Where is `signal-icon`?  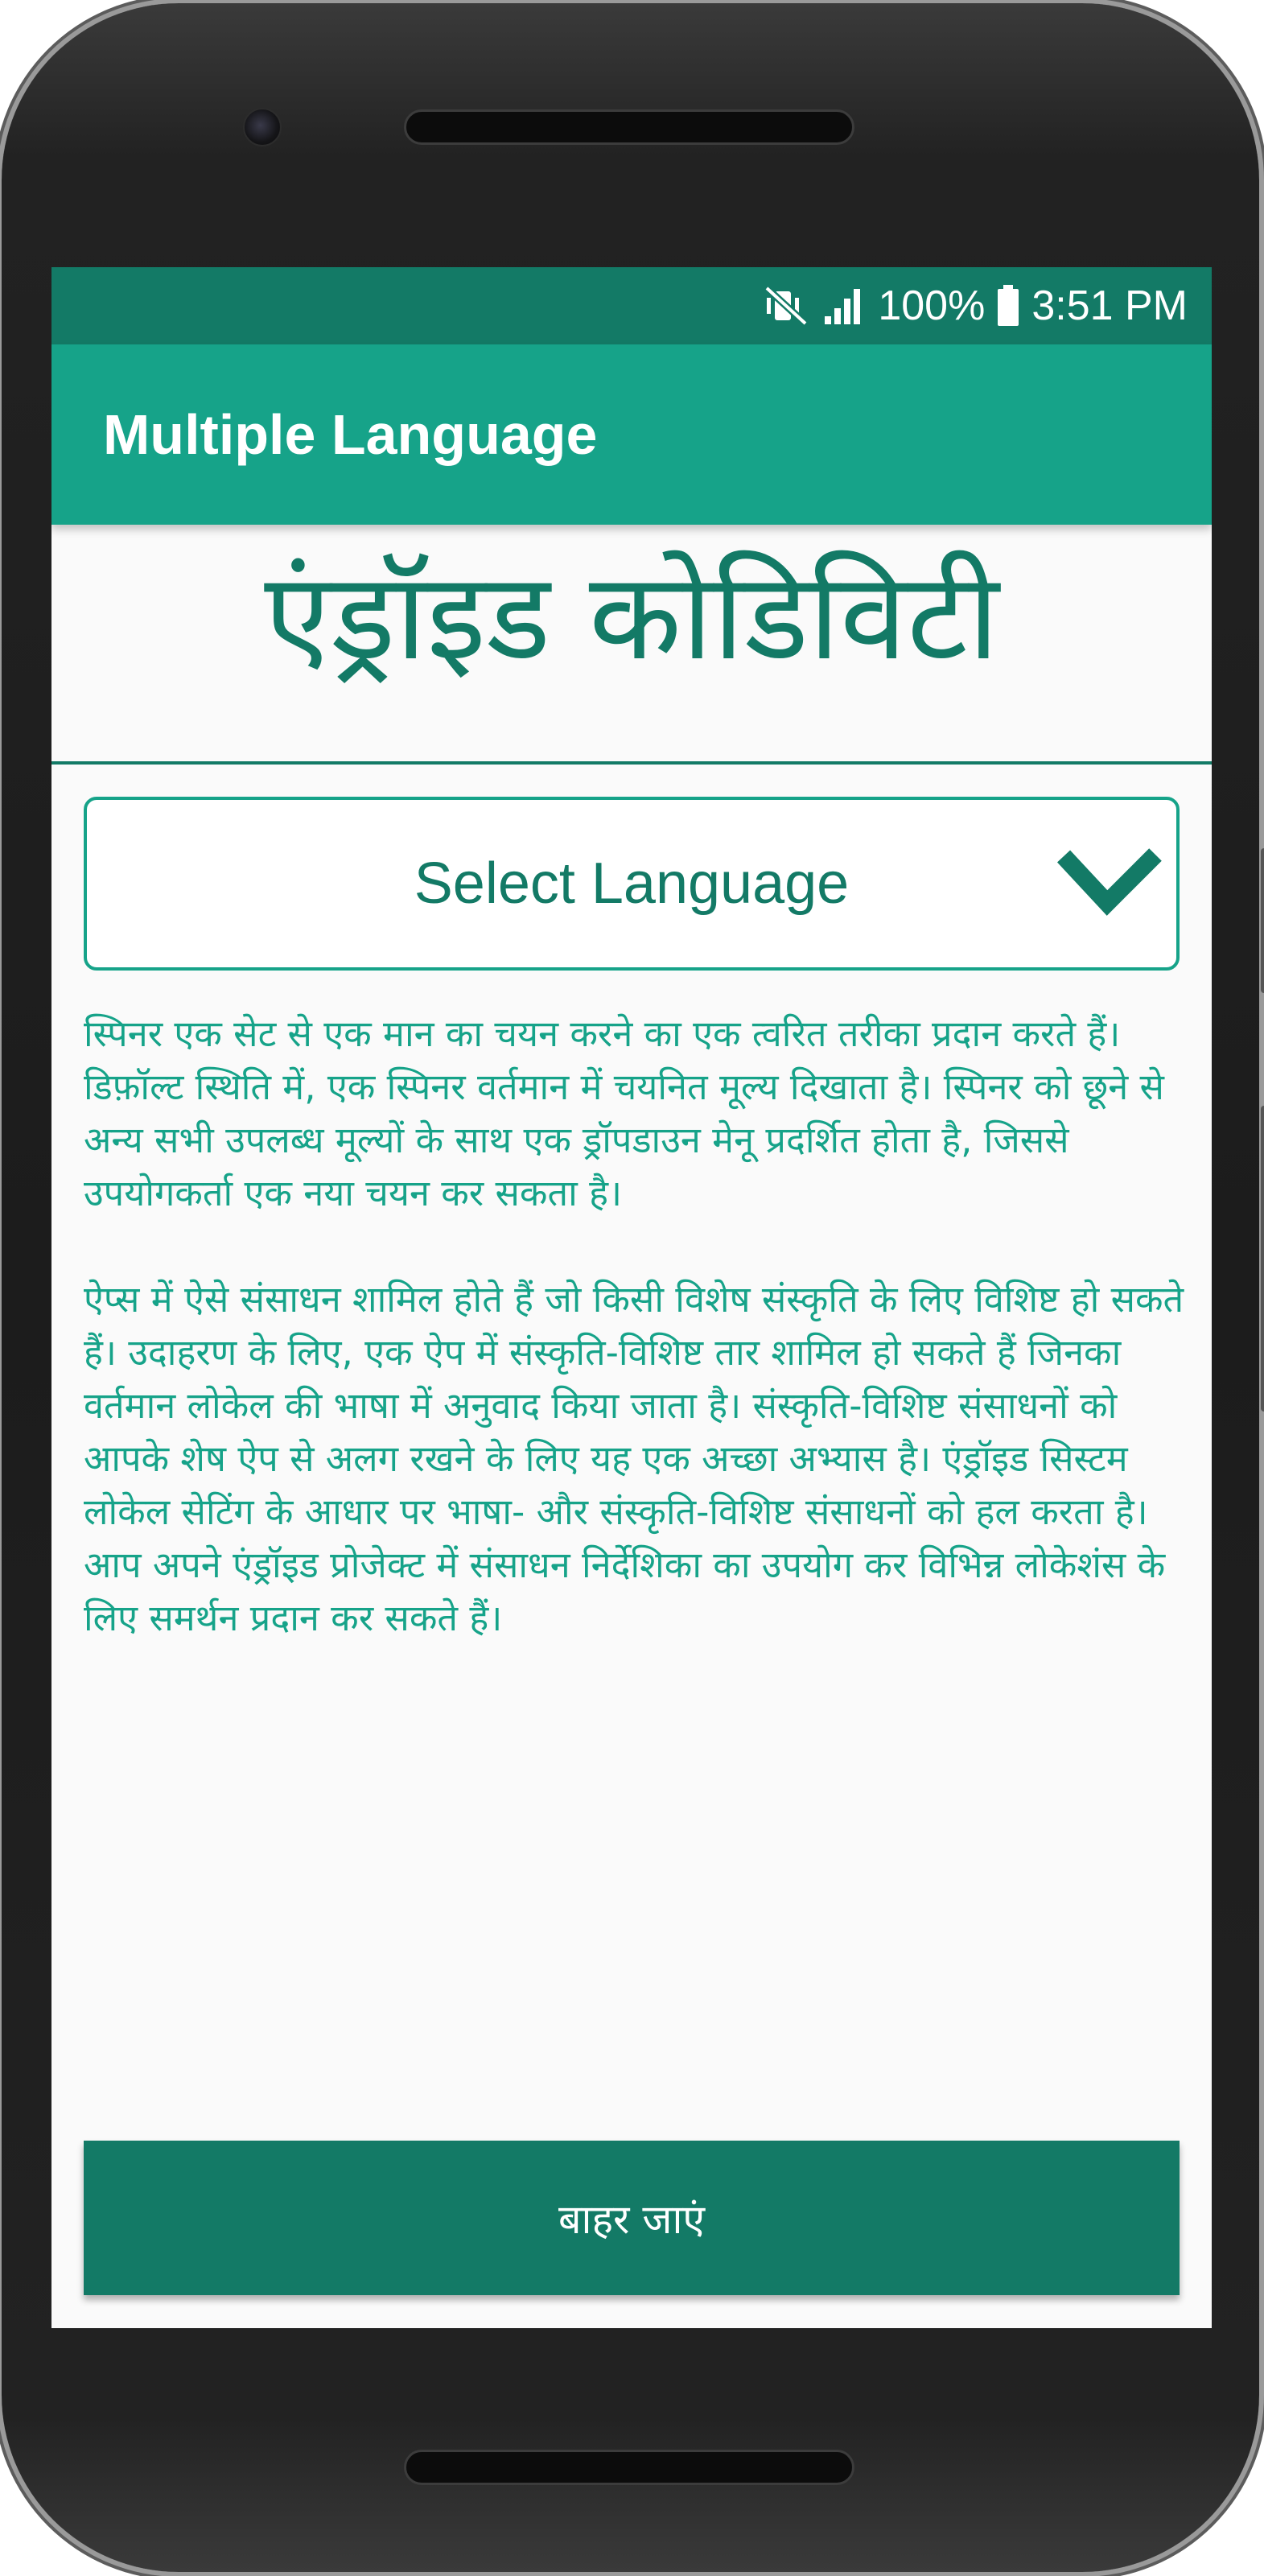 signal-icon is located at coordinates (844, 306).